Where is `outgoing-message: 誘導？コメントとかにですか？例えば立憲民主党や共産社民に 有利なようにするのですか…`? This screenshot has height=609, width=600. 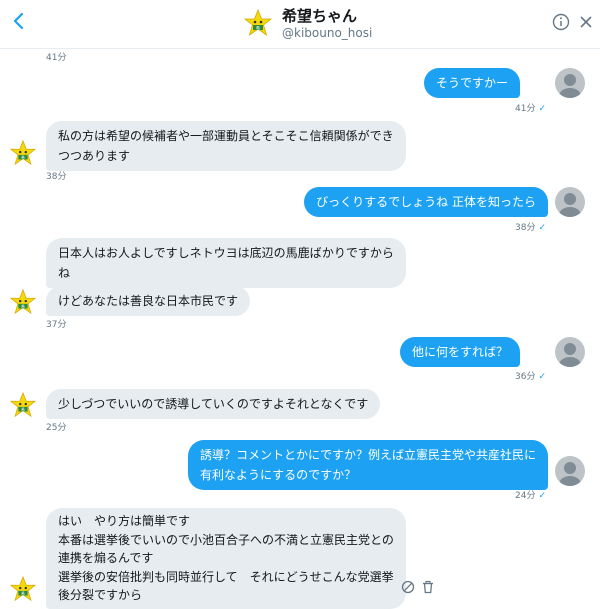
outgoing-message: 誘導？コメントとかにですか？例えば立憲民主党や共産社民に 有利なようにするのですか… is located at coordinates (367, 465).